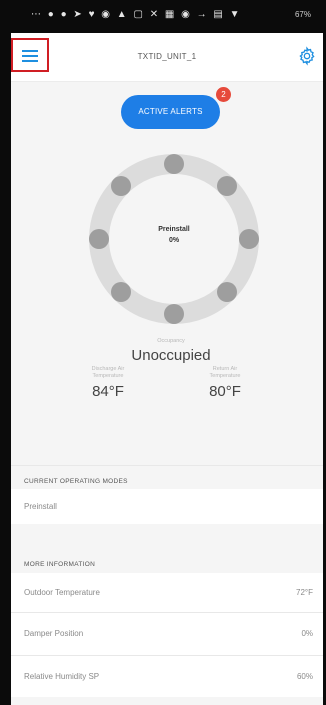  What do you see at coordinates (170, 112) in the screenshot?
I see `active-alerts-button: ACTIVE ALERTS` at bounding box center [170, 112].